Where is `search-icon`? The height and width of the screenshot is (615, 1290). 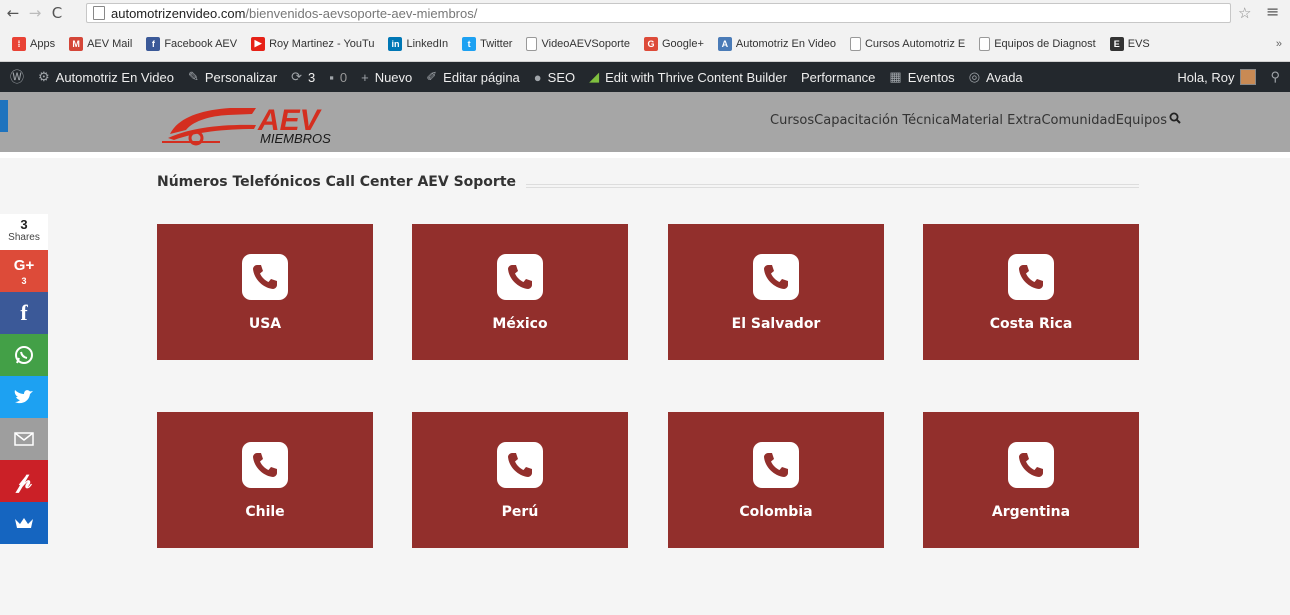
search-icon is located at coordinates (1175, 120).